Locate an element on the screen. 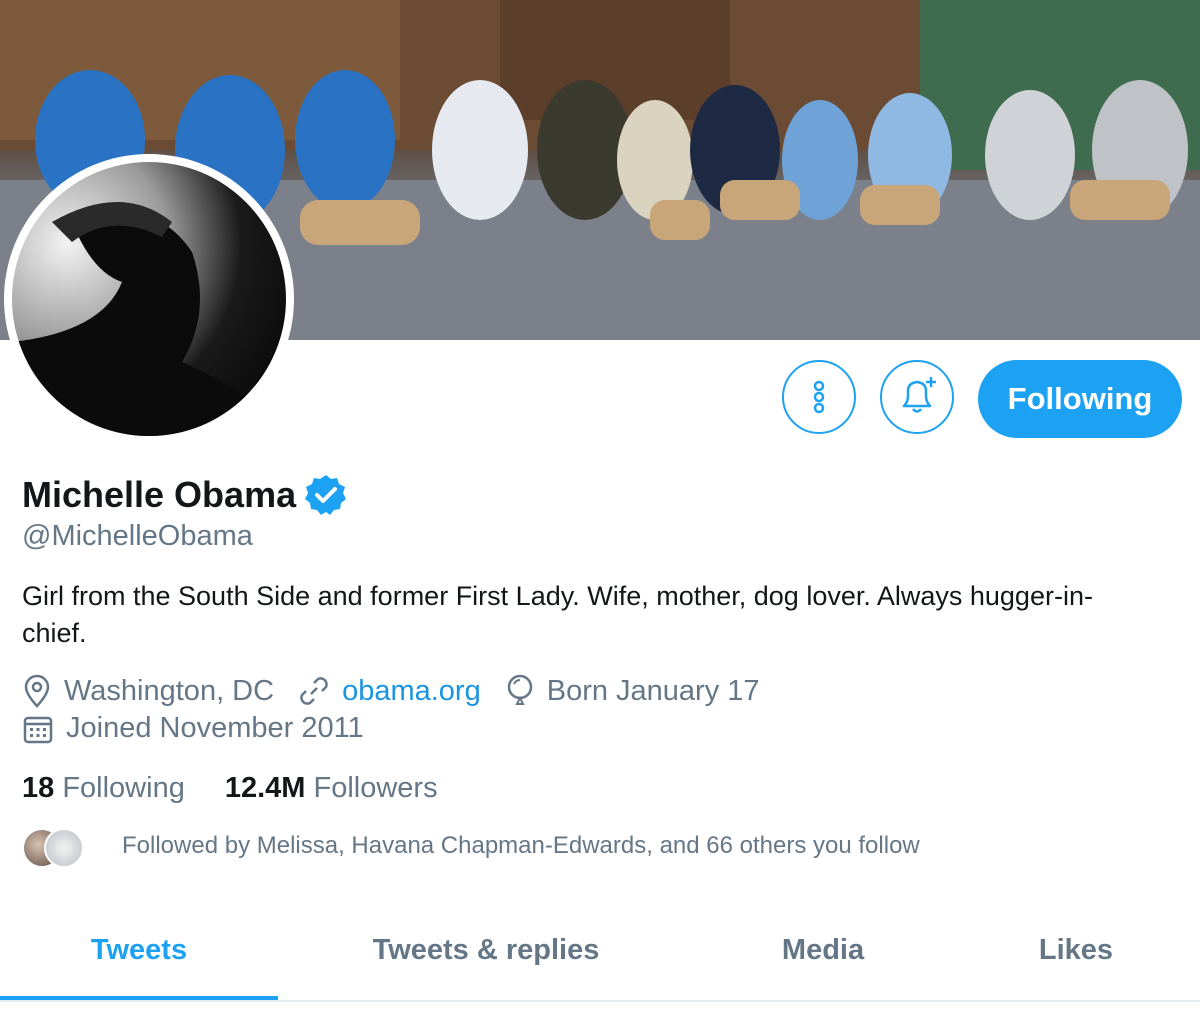 Image resolution: width=1200 pixels, height=1014 pixels. avatar-photo is located at coordinates (149, 299).